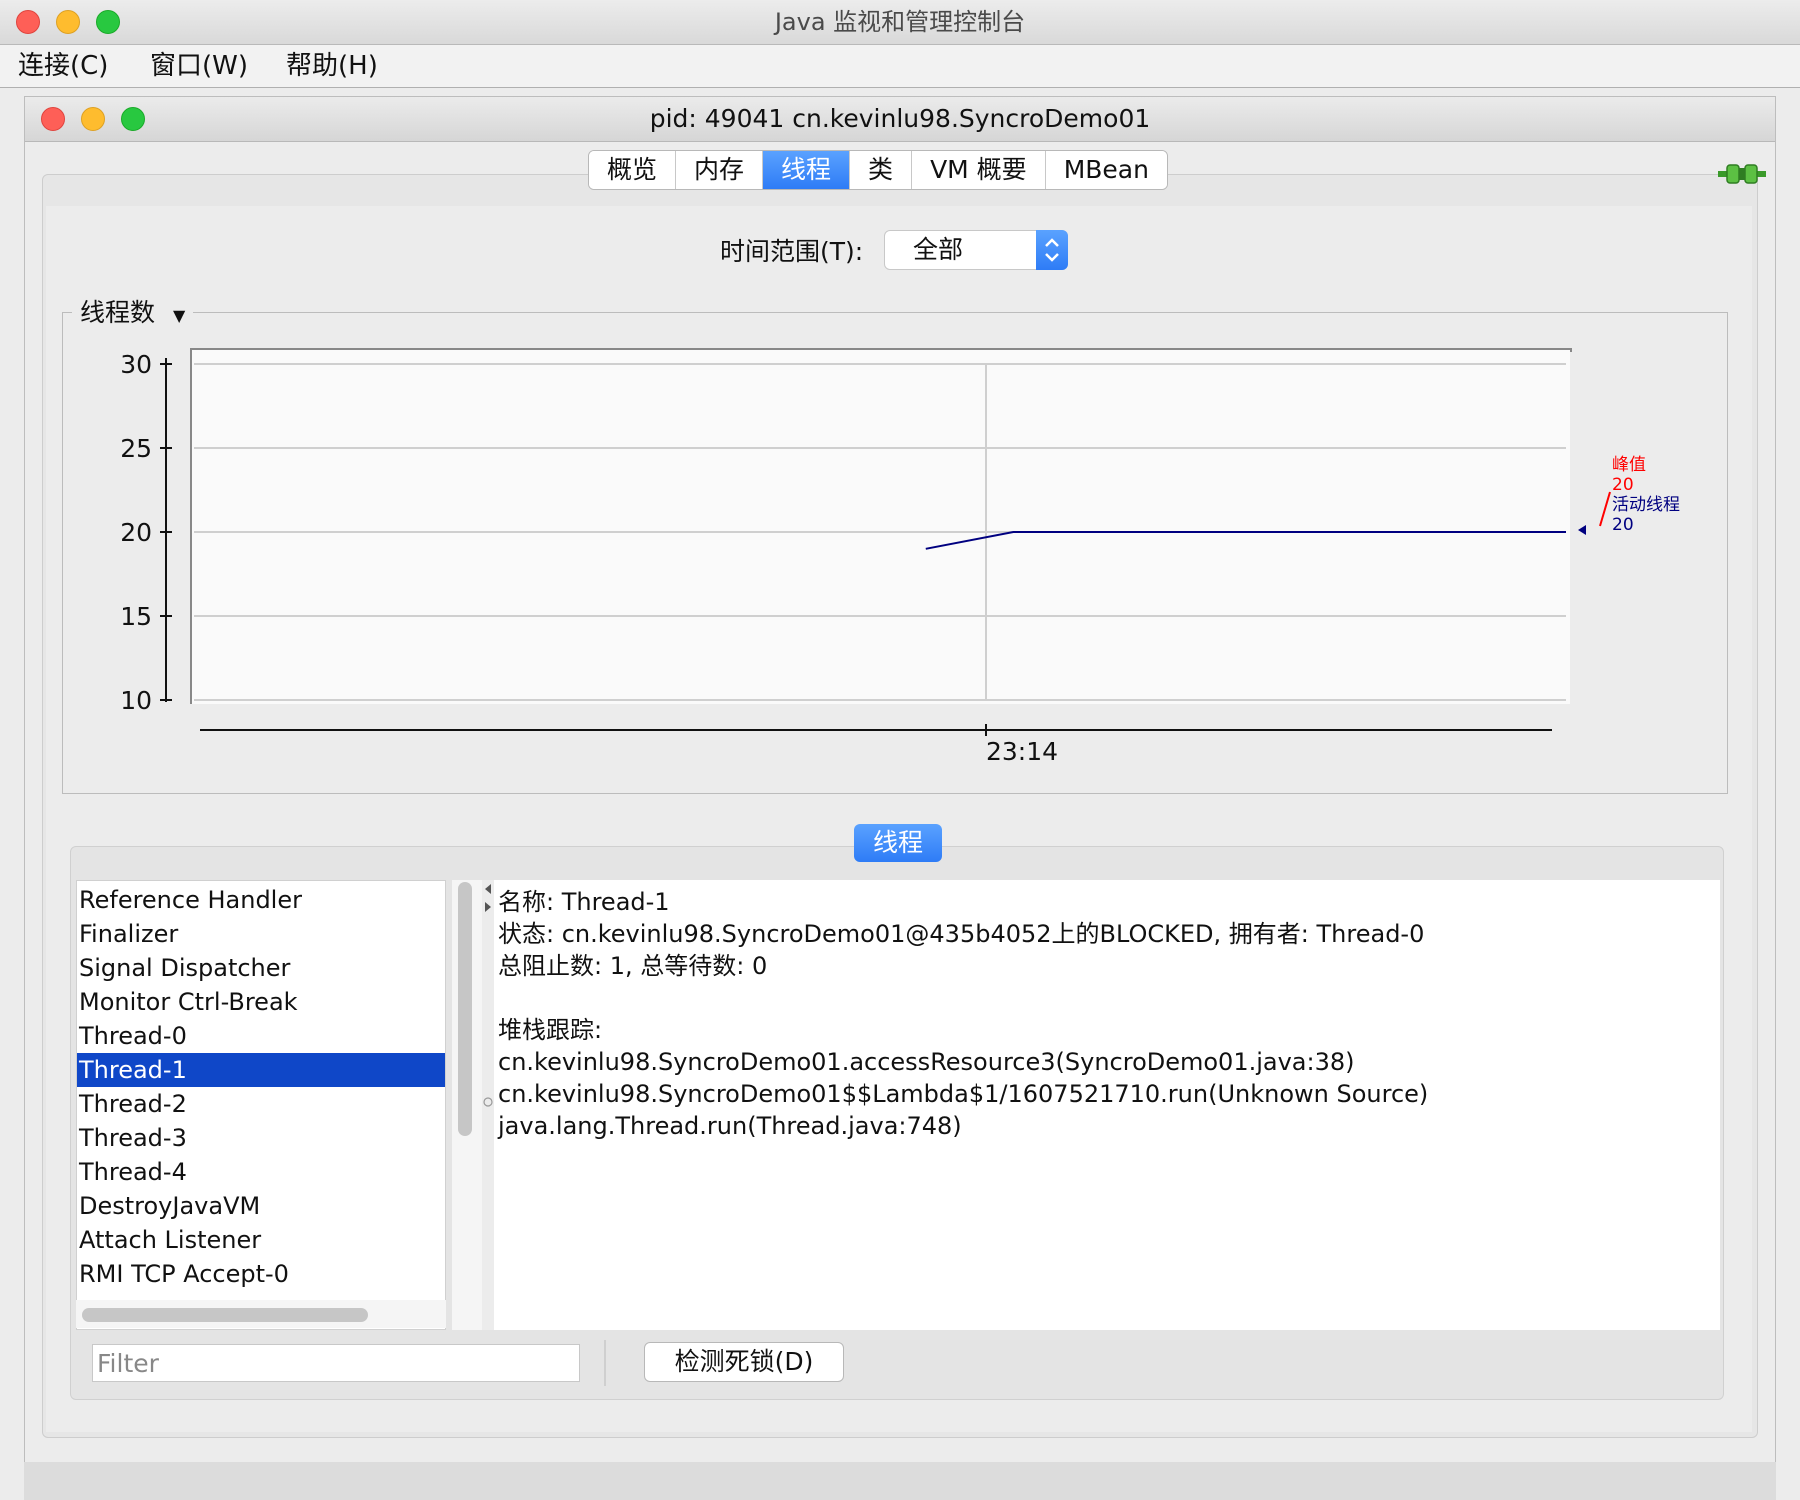 The image size is (1800, 1500). I want to click on y-tick-label: 20, so click(136, 532).